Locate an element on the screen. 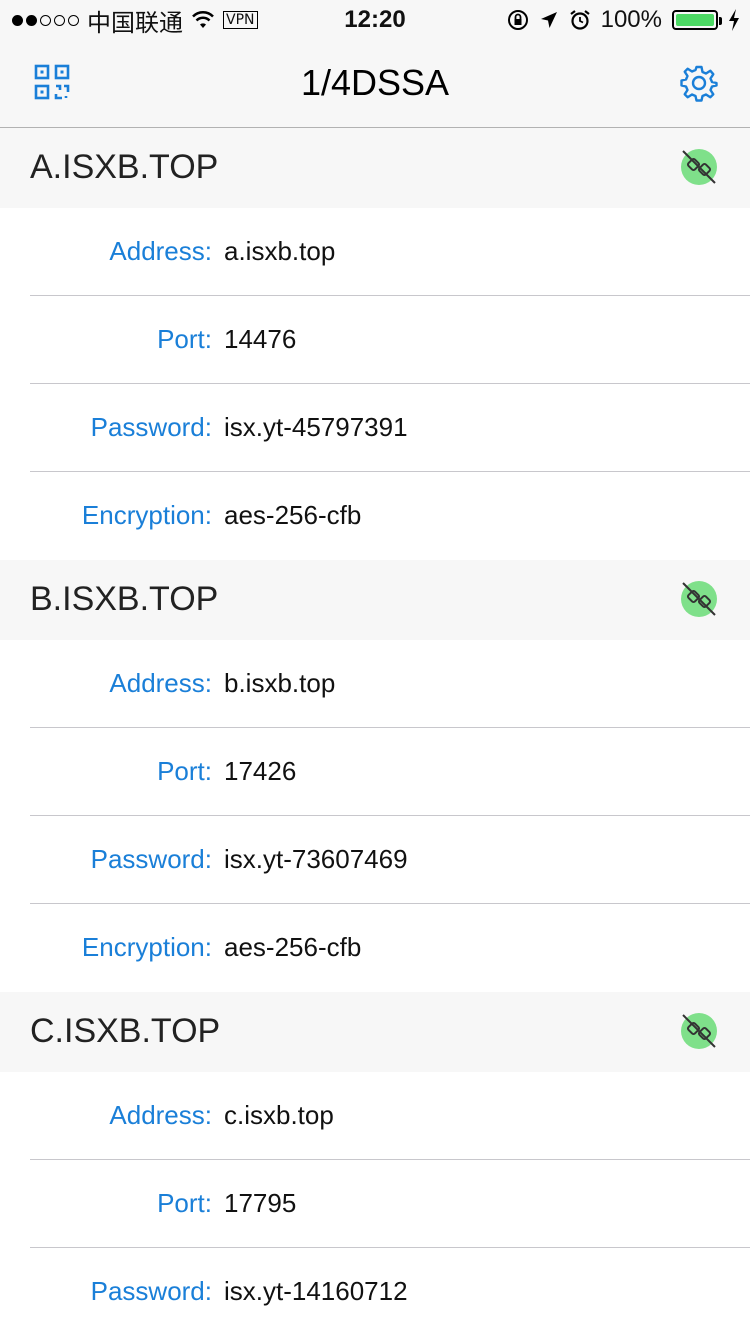 This screenshot has height=1334, width=750. table-row: Password: isx.yt-45797391 is located at coordinates (375, 428).